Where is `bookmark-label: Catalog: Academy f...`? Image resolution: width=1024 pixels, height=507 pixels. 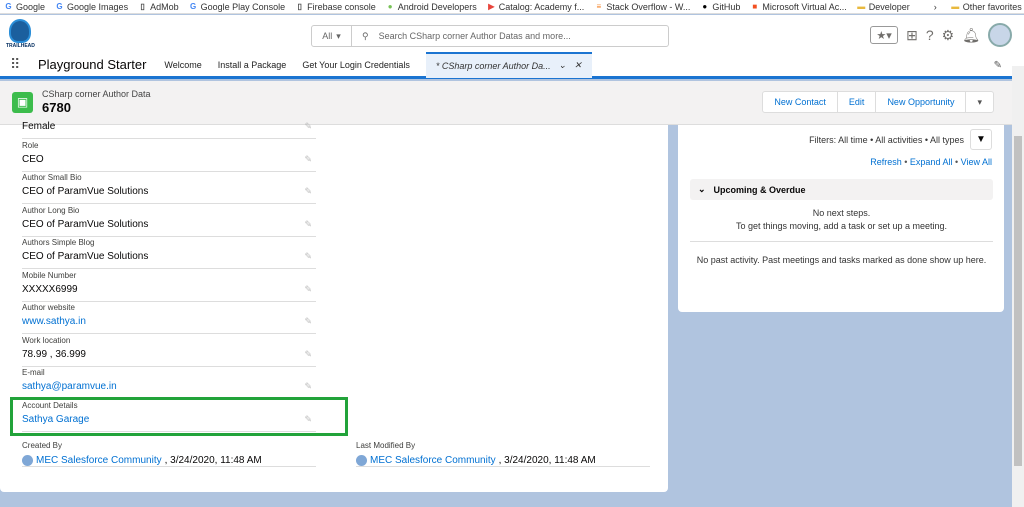 bookmark-label: Catalog: Academy f... is located at coordinates (541, 6).